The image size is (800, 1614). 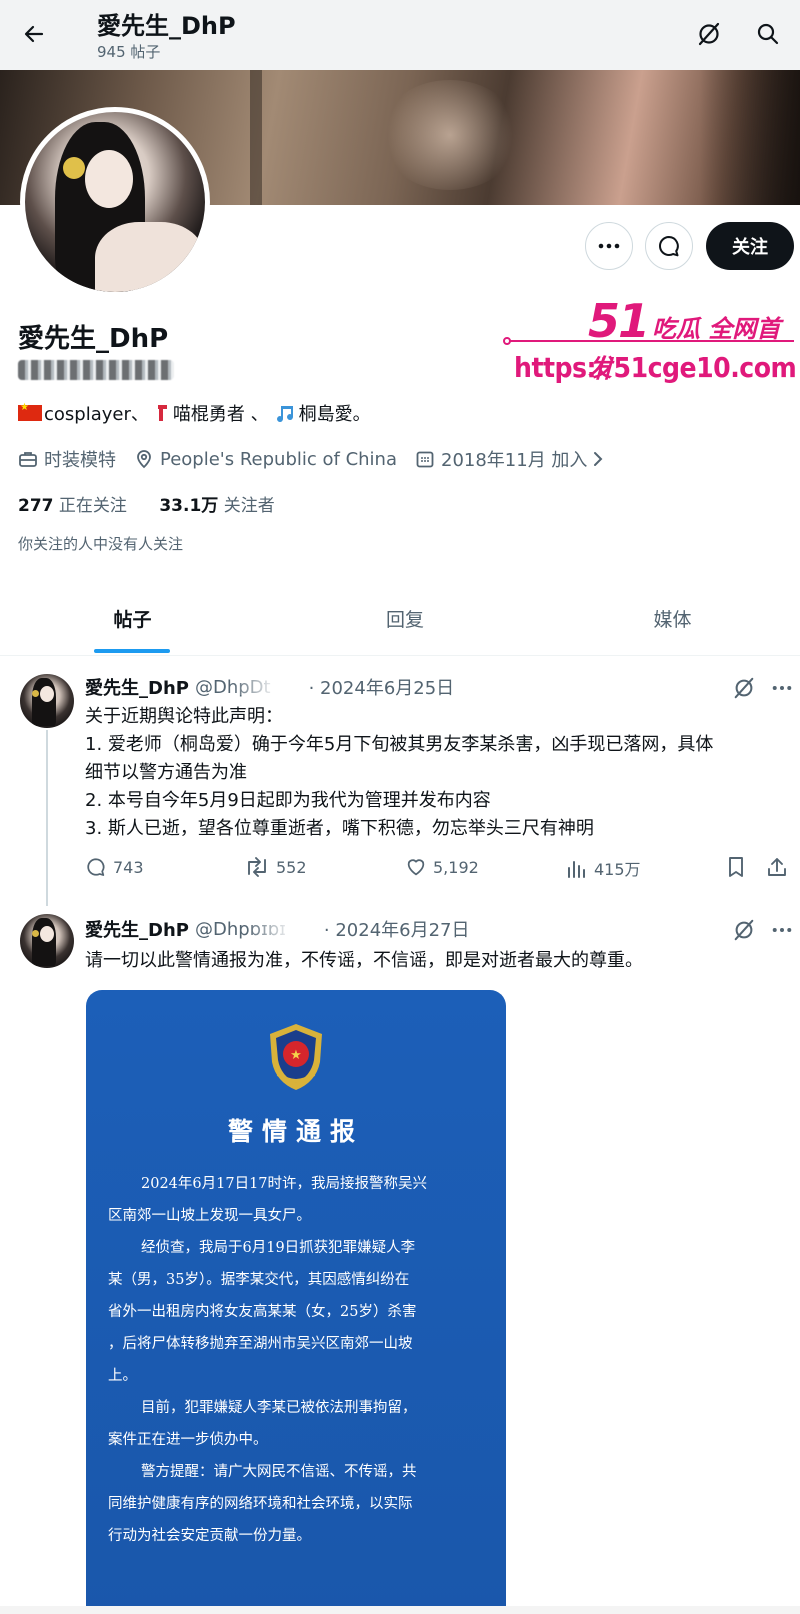 I want to click on message-button, so click(x=669, y=246).